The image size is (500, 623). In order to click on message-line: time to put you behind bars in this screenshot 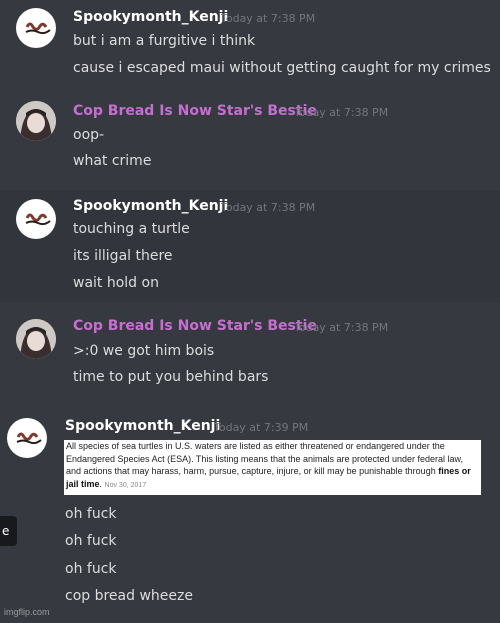, I will do `click(171, 377)`.